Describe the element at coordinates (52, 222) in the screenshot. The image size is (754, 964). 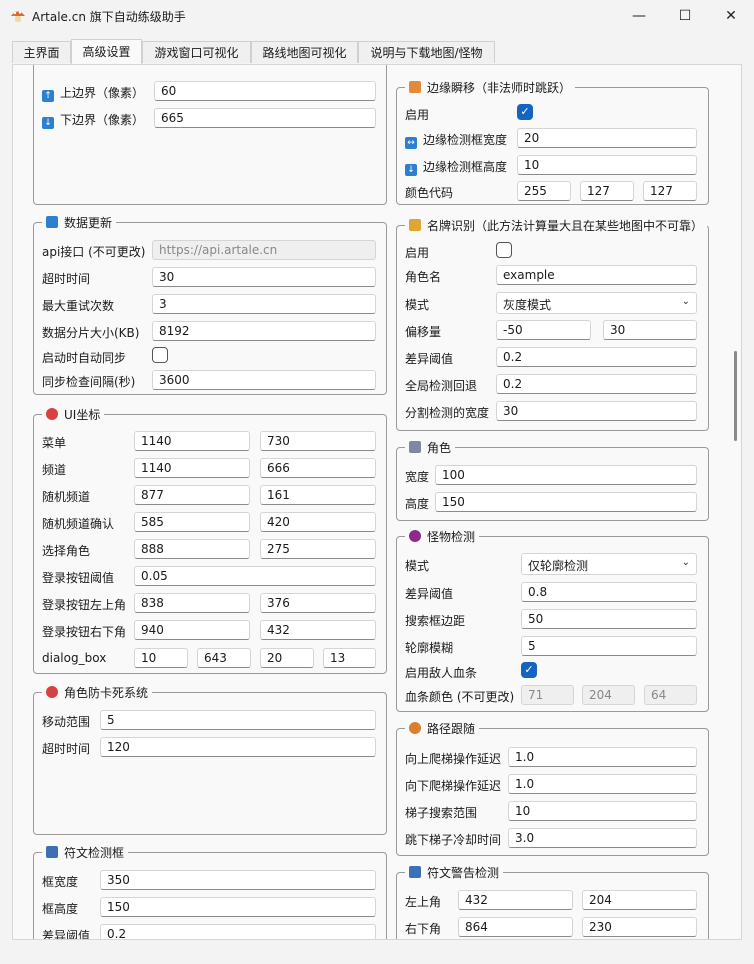
I see `download-icon` at that location.